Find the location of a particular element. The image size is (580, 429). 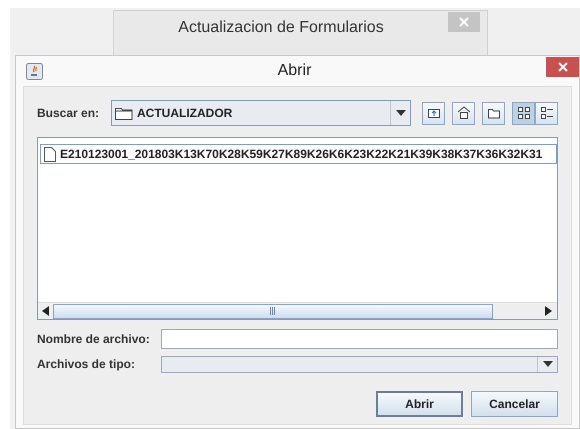

grip-icon is located at coordinates (273, 311).